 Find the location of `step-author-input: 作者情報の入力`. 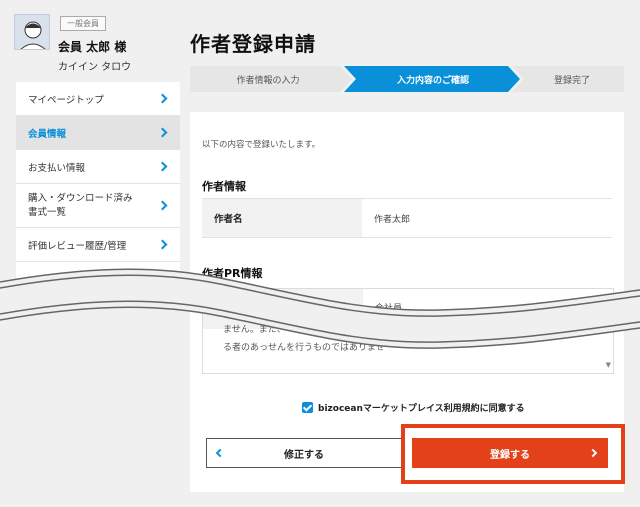

step-author-input: 作者情報の入力 is located at coordinates (268, 80).